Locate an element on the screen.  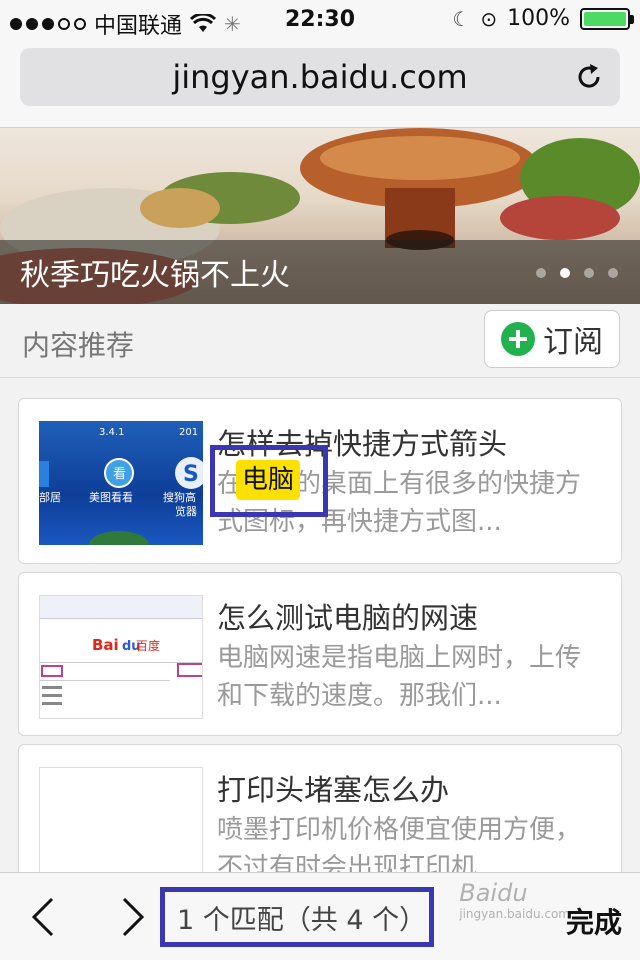
pager-dot-active is located at coordinates (565, 273).